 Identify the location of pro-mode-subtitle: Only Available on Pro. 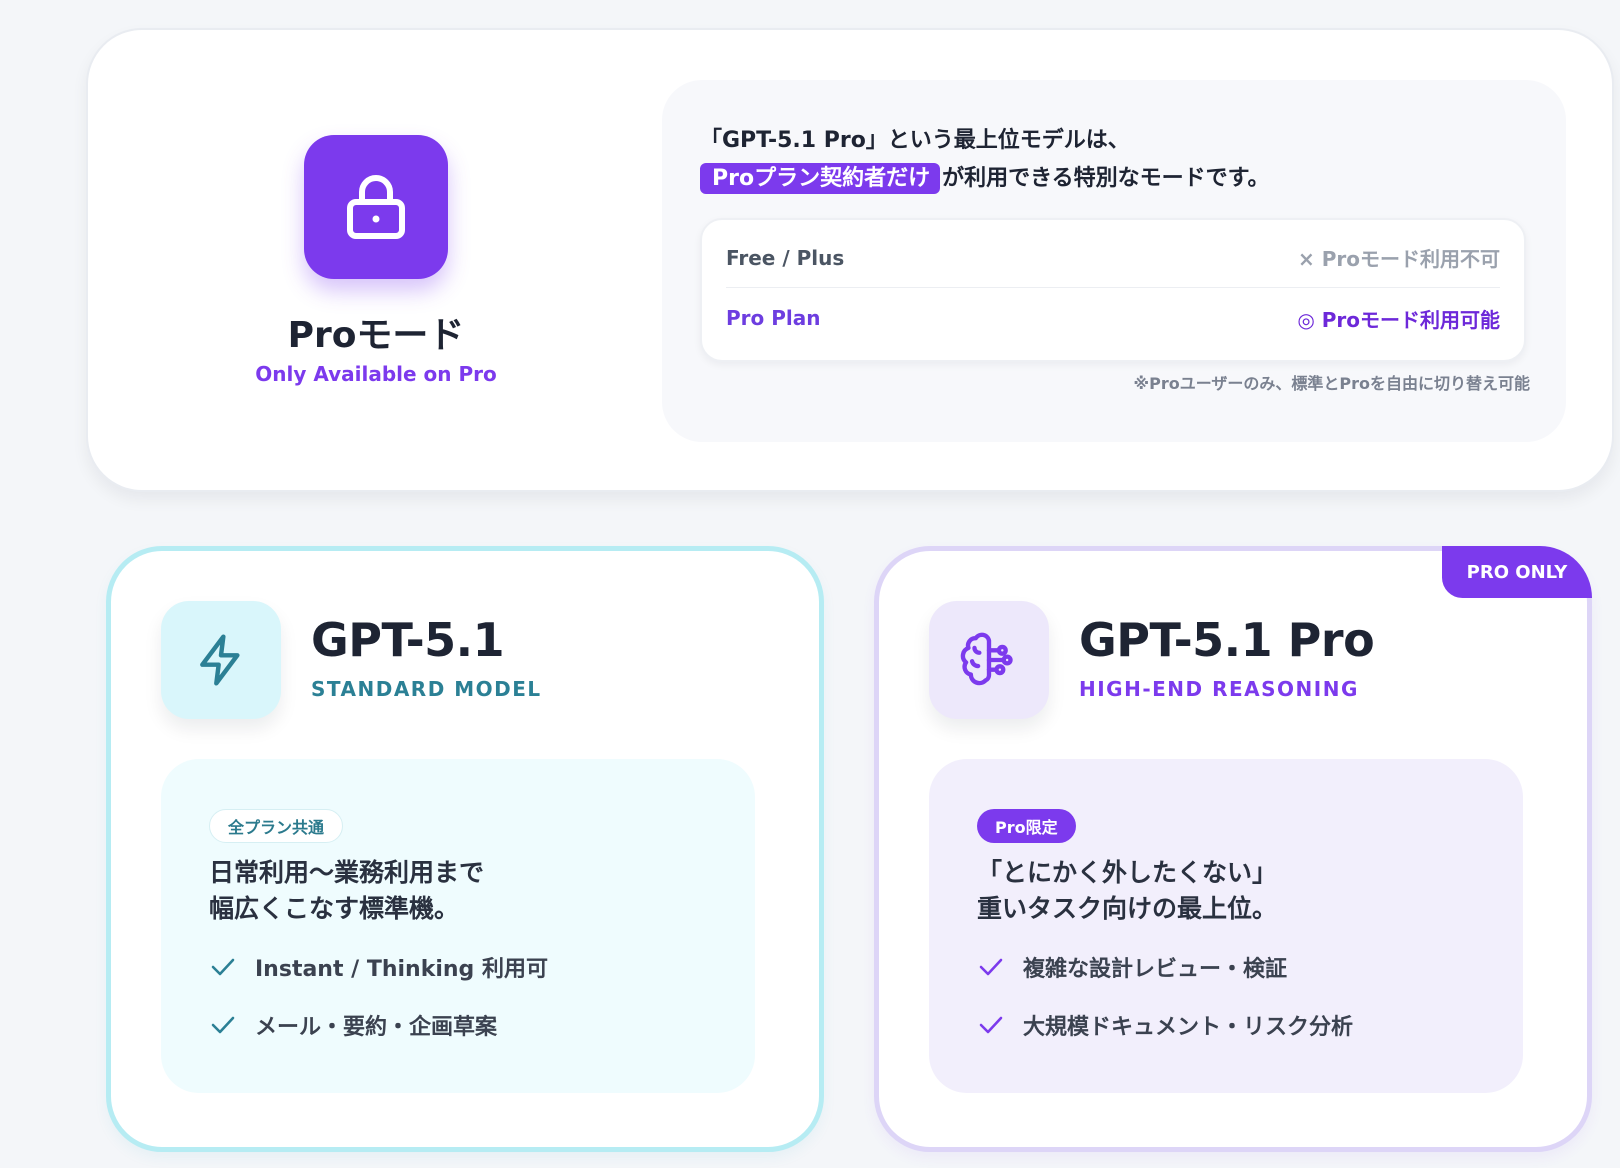
(376, 374).